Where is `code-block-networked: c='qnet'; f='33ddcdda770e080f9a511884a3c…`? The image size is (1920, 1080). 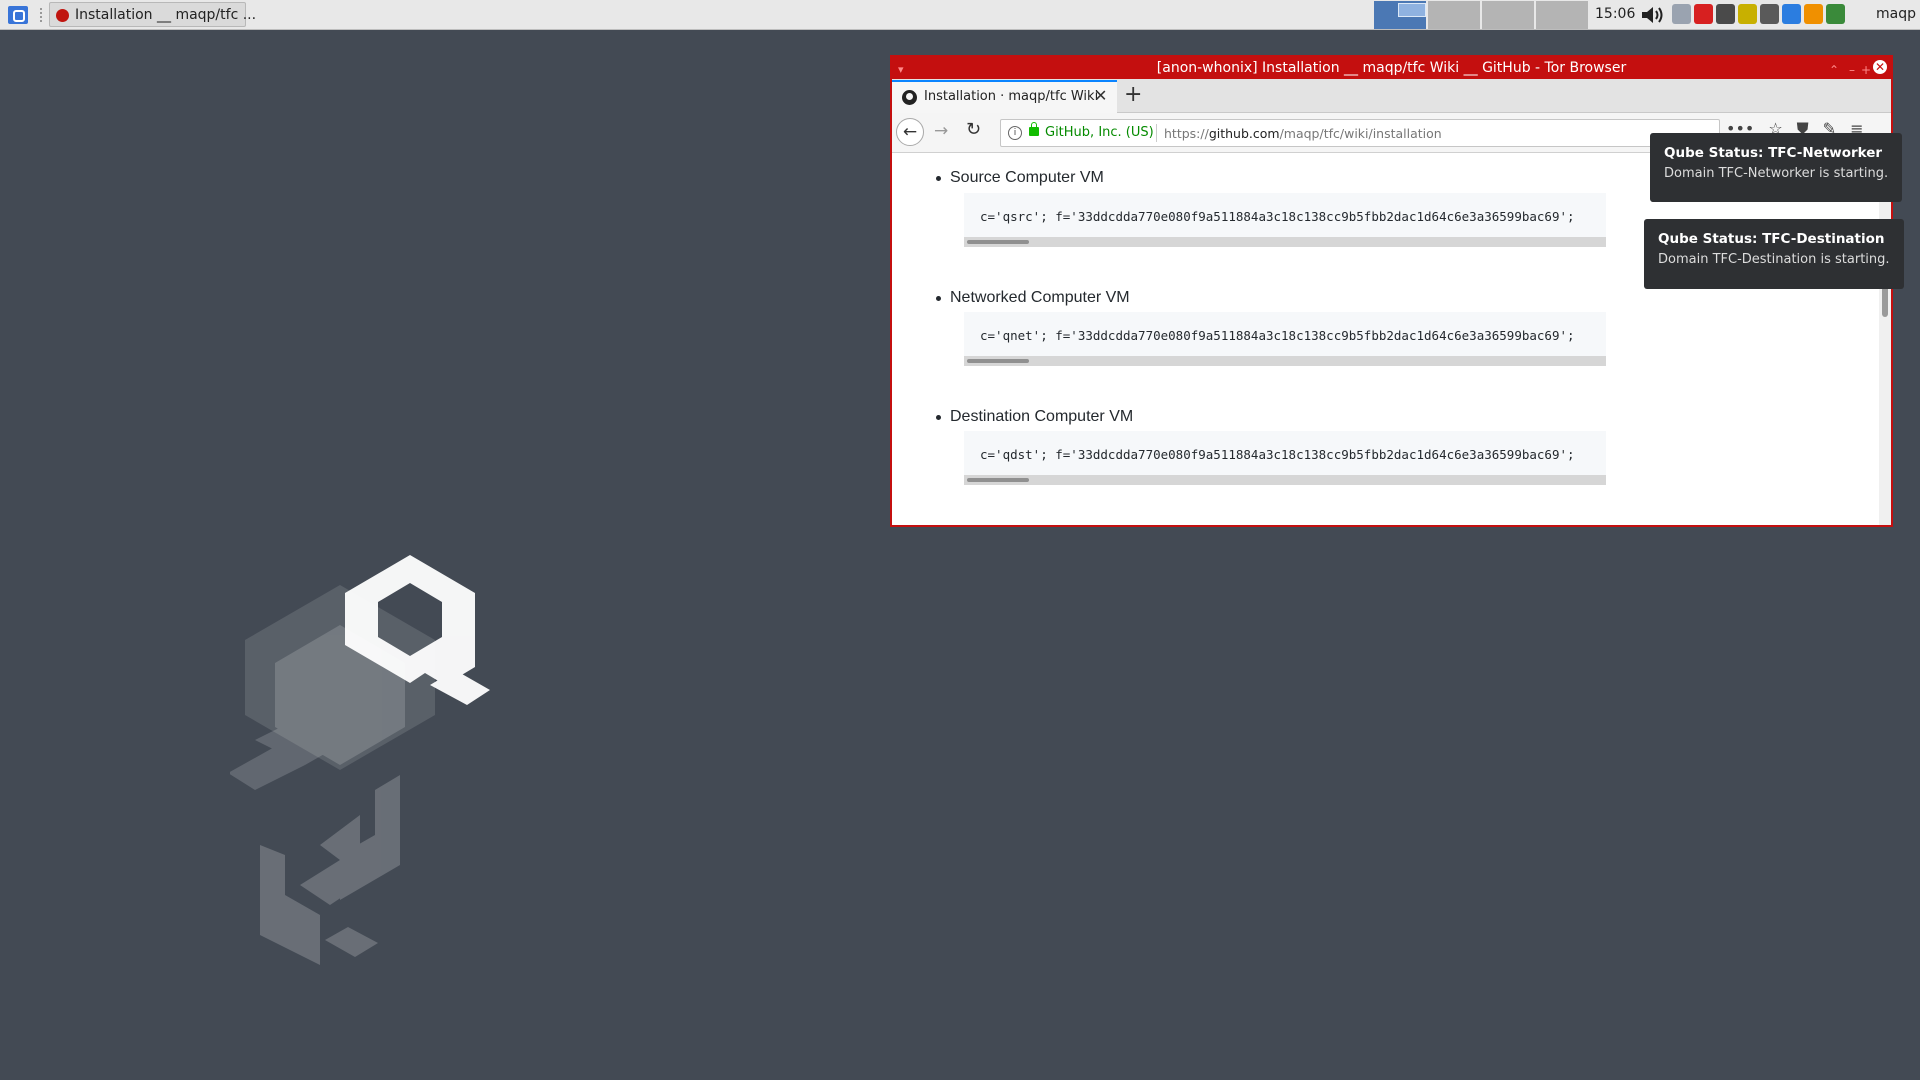
code-block-networked: c='qnet'; f='33ddcdda770e080f9a511884a3c… is located at coordinates (1285, 339).